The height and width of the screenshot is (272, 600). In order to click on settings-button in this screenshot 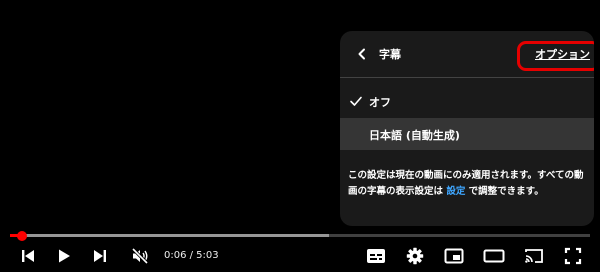, I will do `click(415, 256)`.